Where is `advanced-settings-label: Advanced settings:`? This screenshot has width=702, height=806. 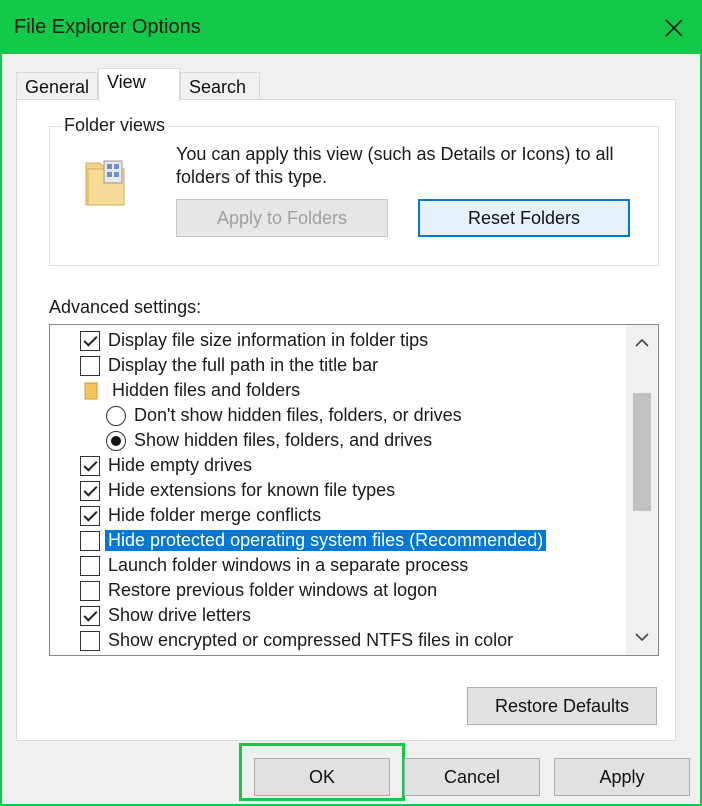 advanced-settings-label: Advanced settings: is located at coordinates (125, 307).